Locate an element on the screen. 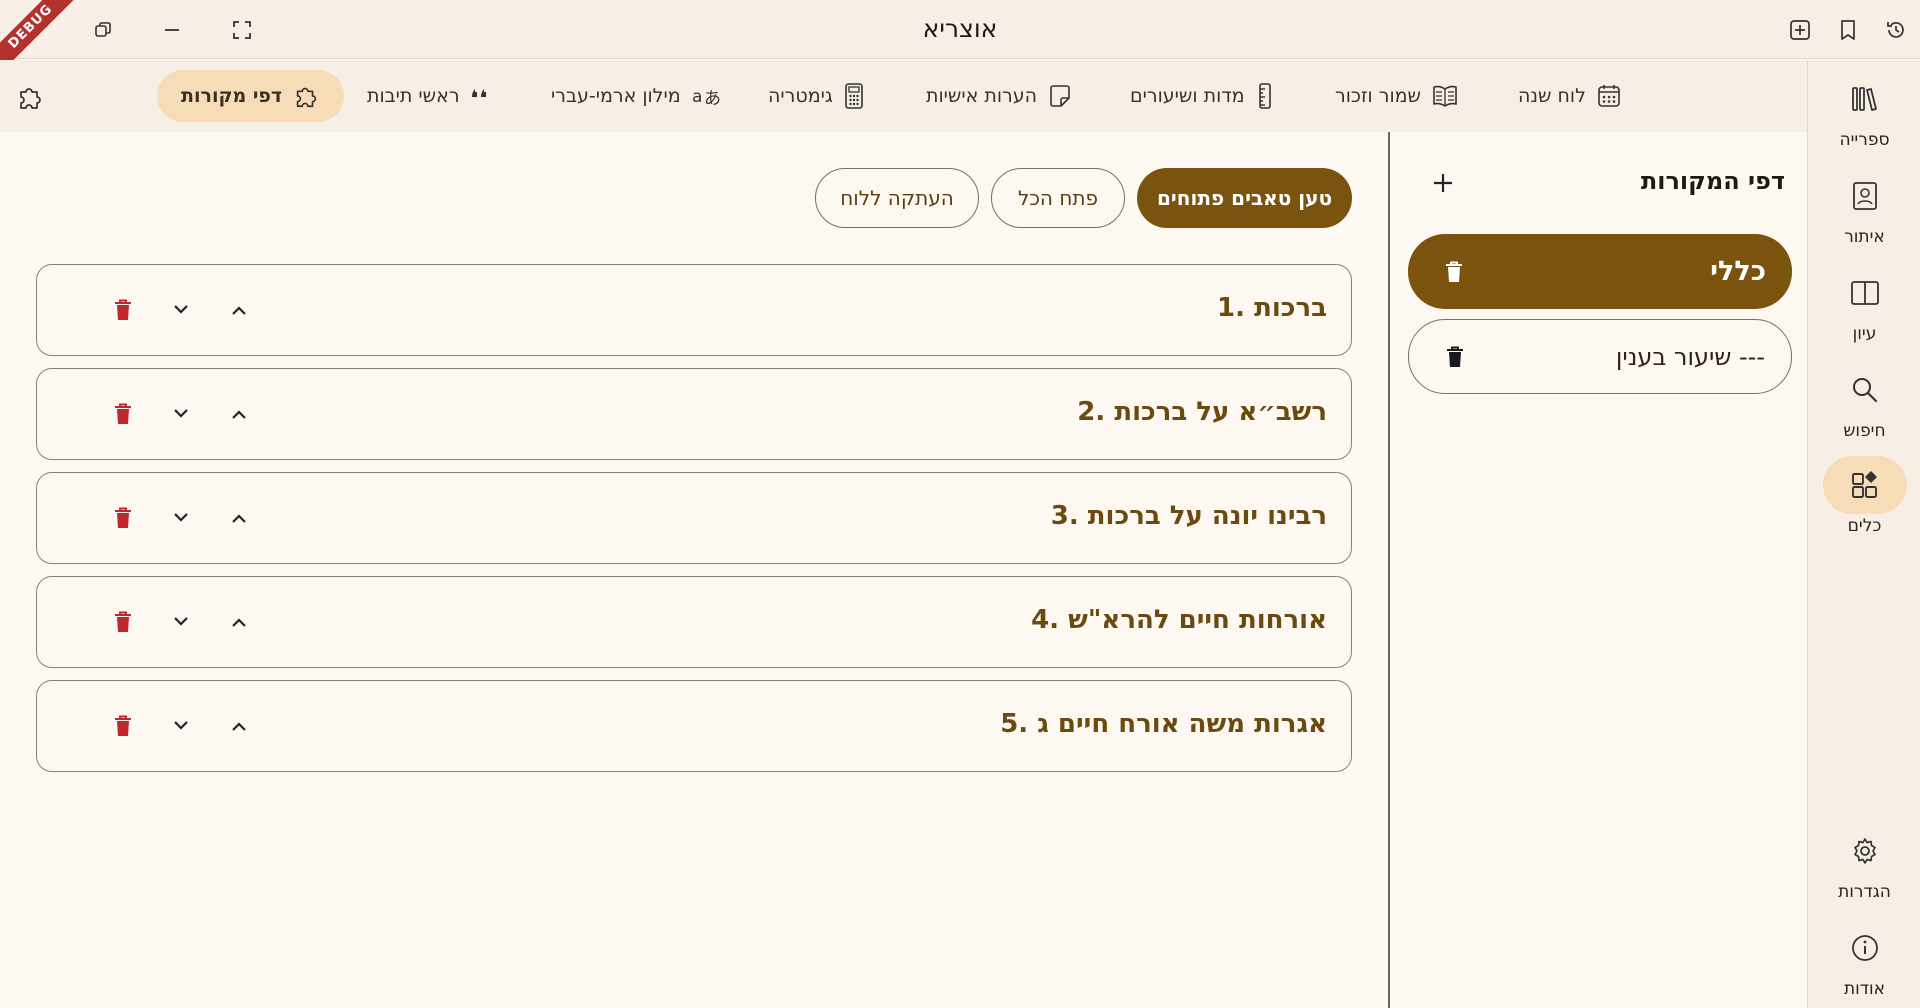 The height and width of the screenshot is (1008, 1920). tool-measures: מדות ושיעורים is located at coordinates (1202, 96).